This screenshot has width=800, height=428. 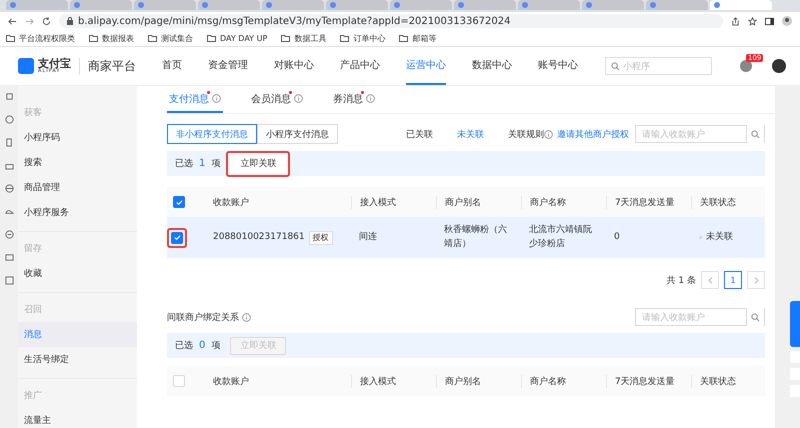 What do you see at coordinates (733, 280) in the screenshot?
I see `page-button: 1` at bounding box center [733, 280].